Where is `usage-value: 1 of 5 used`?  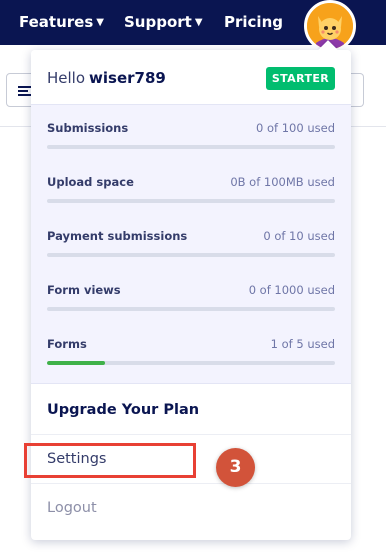
usage-value: 1 of 5 used is located at coordinates (302, 344).